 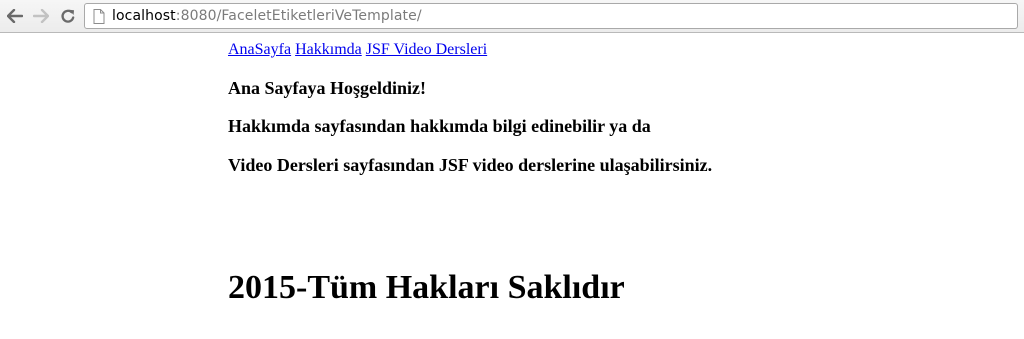 I want to click on url-host: localhost, so click(x=144, y=16).